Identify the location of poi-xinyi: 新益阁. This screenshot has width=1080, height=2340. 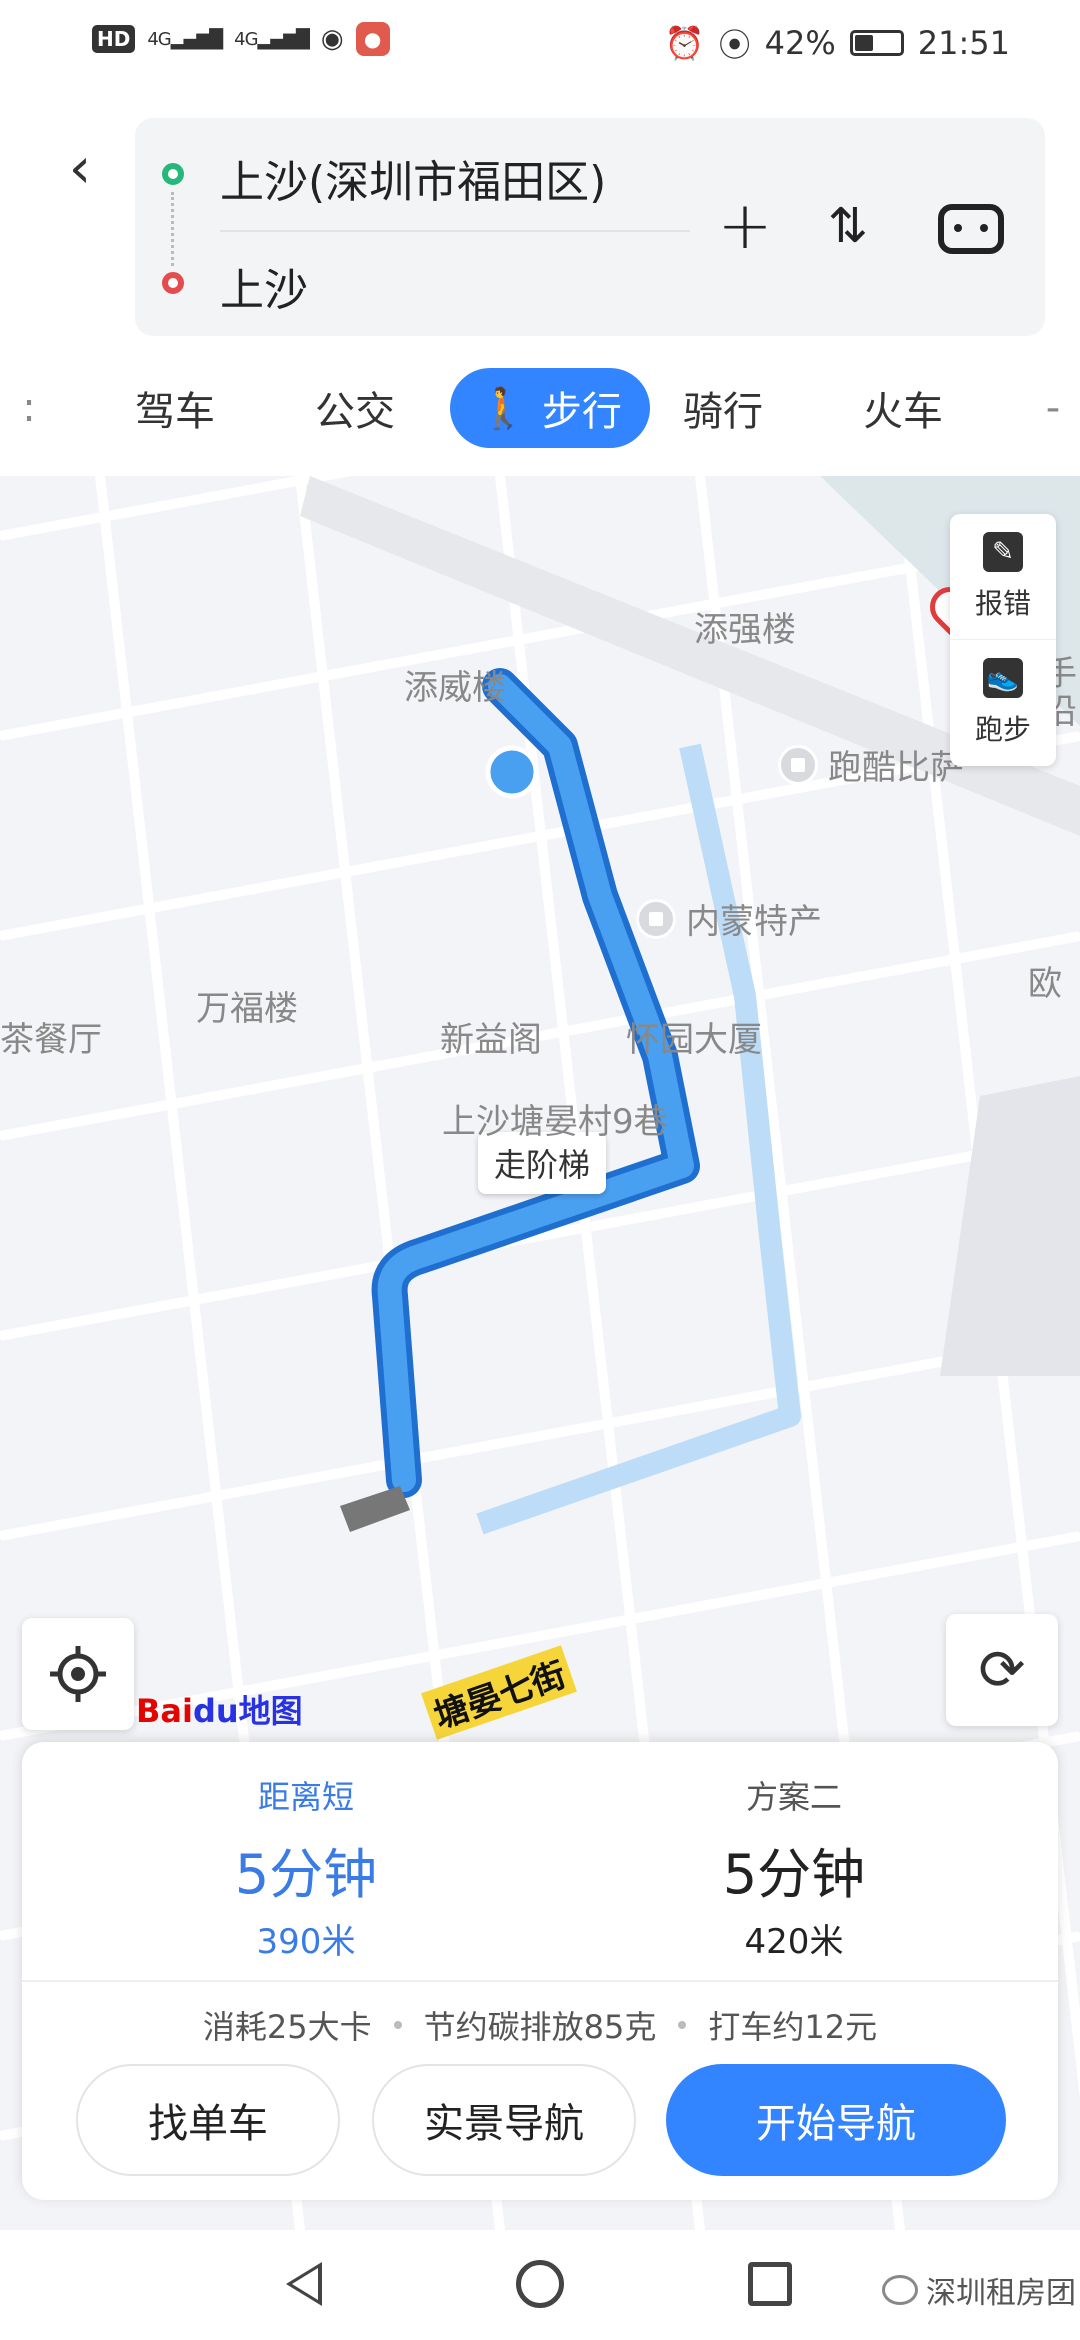
(491, 1036).